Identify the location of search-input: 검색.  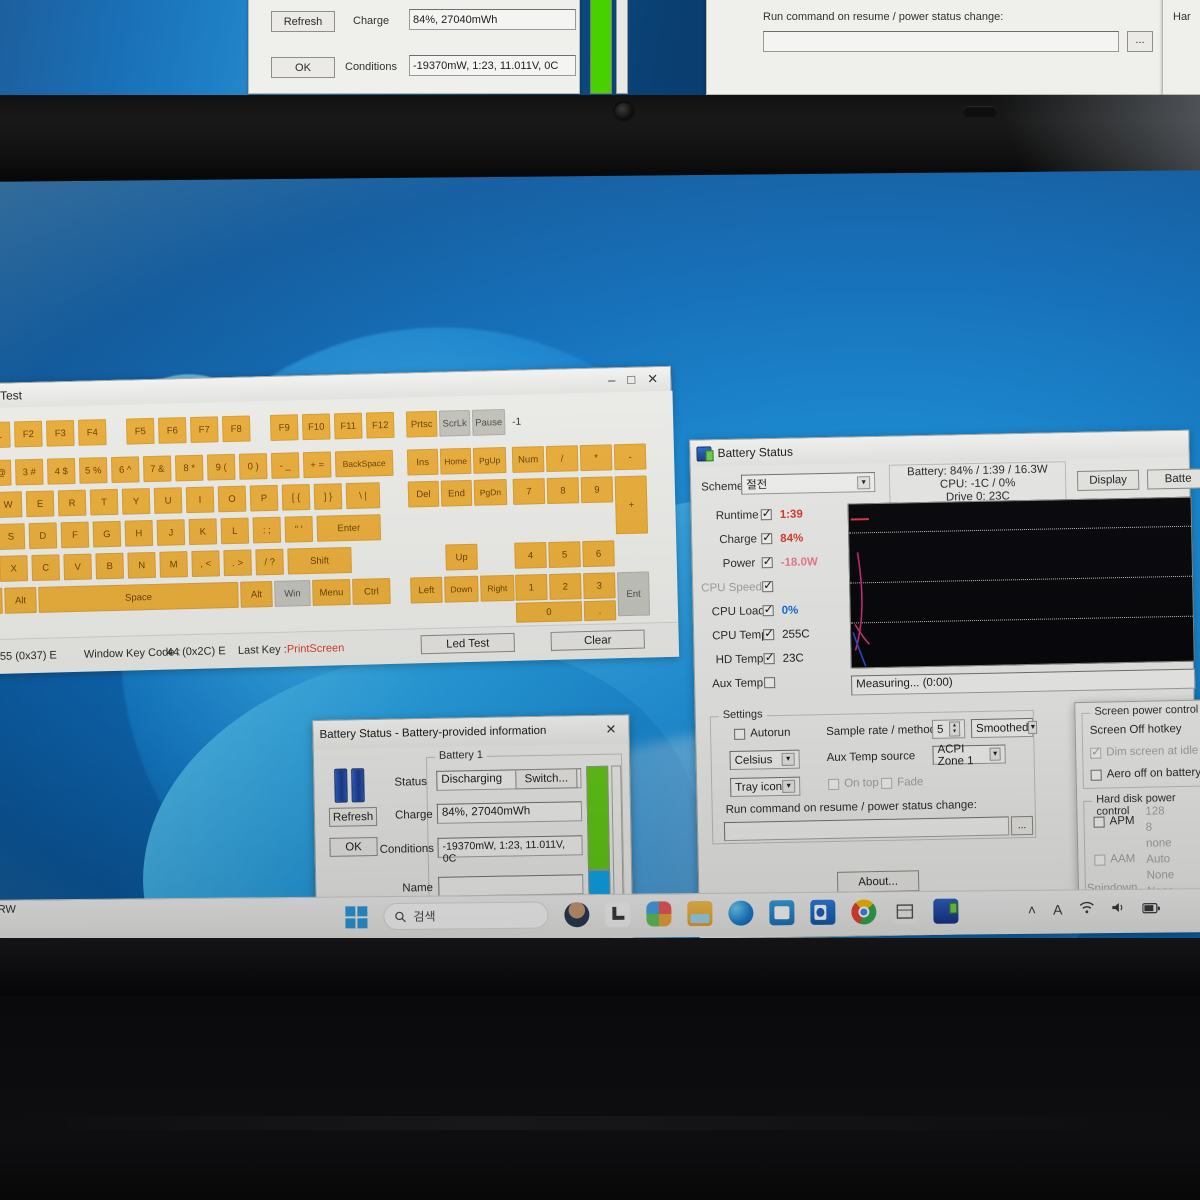
(466, 916).